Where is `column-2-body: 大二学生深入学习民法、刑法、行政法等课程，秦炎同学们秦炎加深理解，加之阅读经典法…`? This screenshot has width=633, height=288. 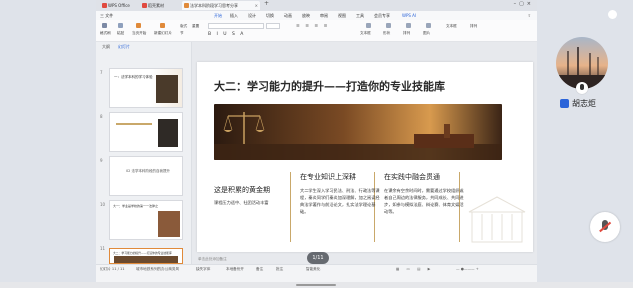 column-2-body: 大二学生深入学习民法、刑法、行政法等课程，秦炎同学们秦炎加深理解，加之阅读经典法… is located at coordinates (340, 201).